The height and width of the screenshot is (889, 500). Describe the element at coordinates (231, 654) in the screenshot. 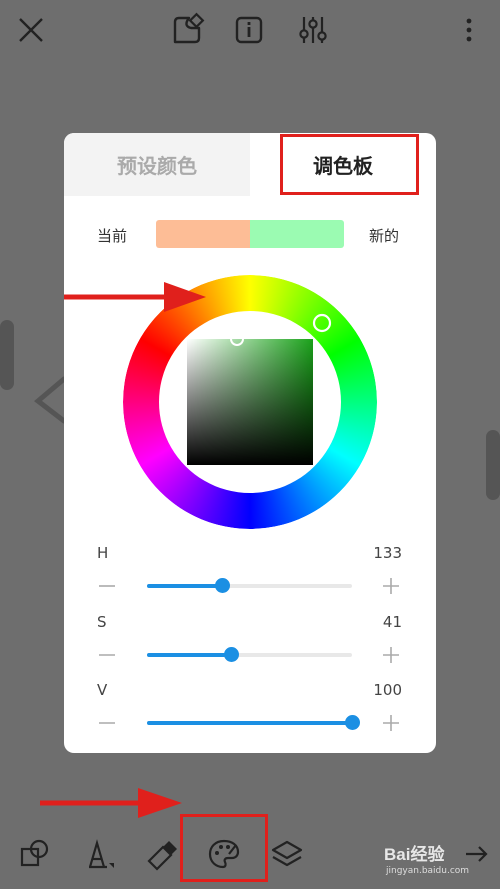

I see `saturation-slider-thumb` at that location.